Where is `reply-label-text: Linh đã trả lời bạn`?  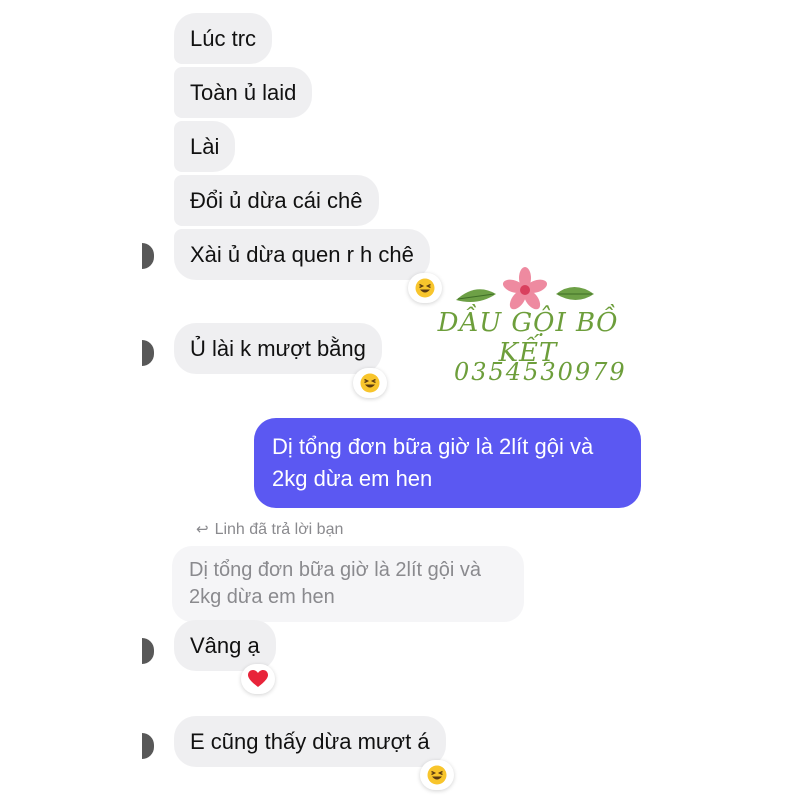 reply-label-text: Linh đã trả lời bạn is located at coordinates (279, 529).